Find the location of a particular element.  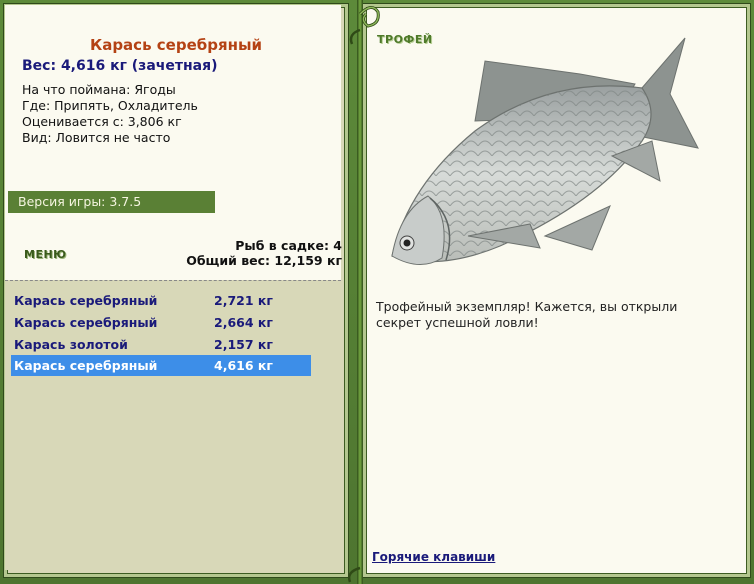

catch-list-item: Карась серебряный 2,664 кг is located at coordinates (161, 322).